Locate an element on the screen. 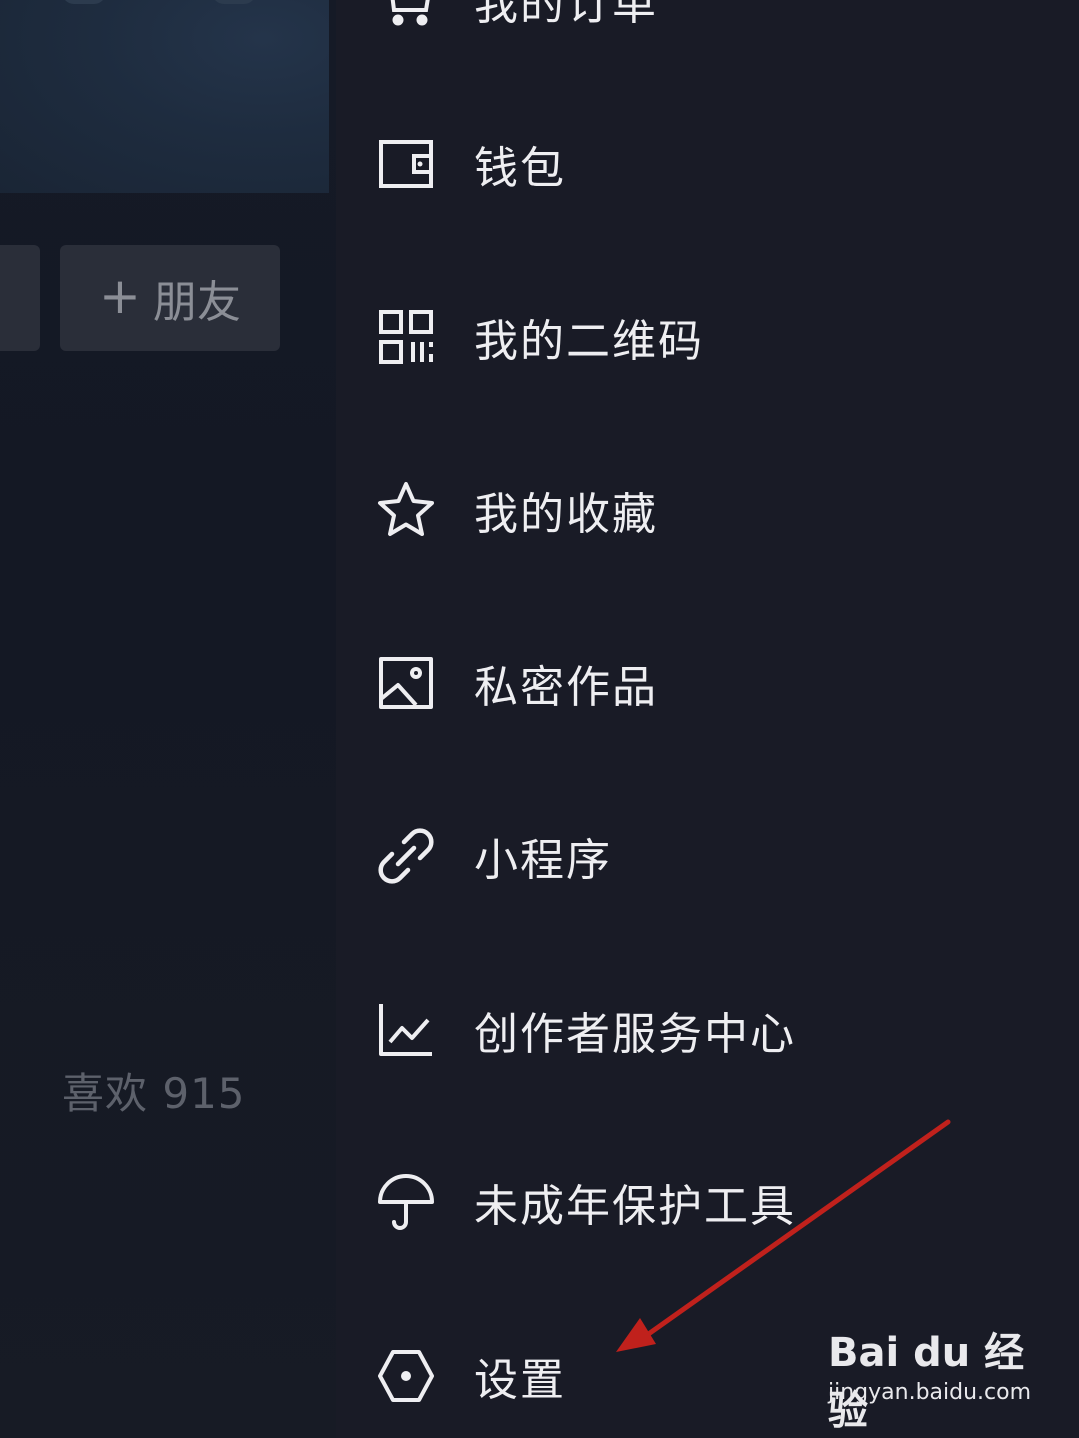  menu-item-creator-center: 创作者服务中心 is located at coordinates (701, 1030).